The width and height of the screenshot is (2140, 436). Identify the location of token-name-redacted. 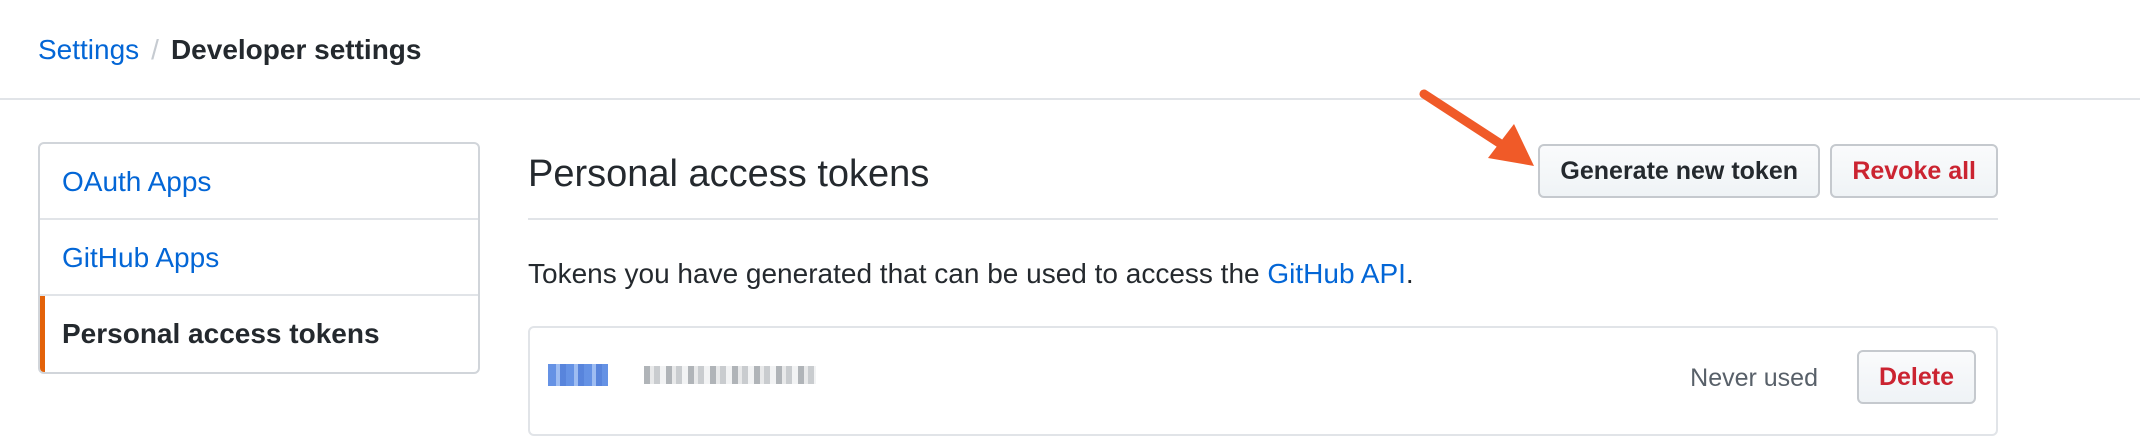
(578, 375).